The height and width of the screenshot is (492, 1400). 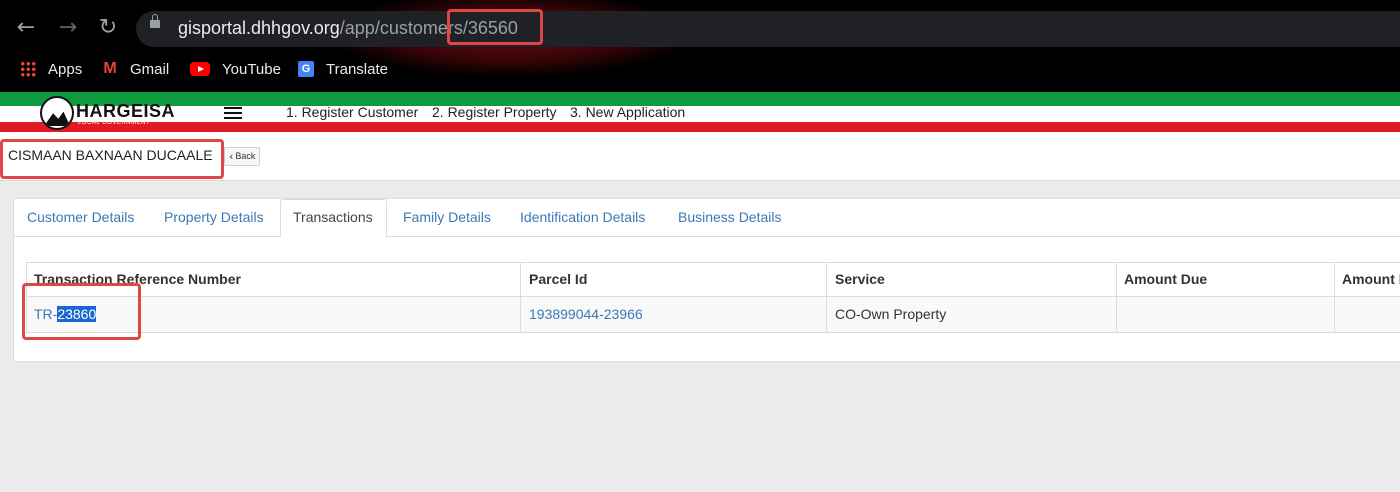 I want to click on table-row, so click(x=713, y=314).